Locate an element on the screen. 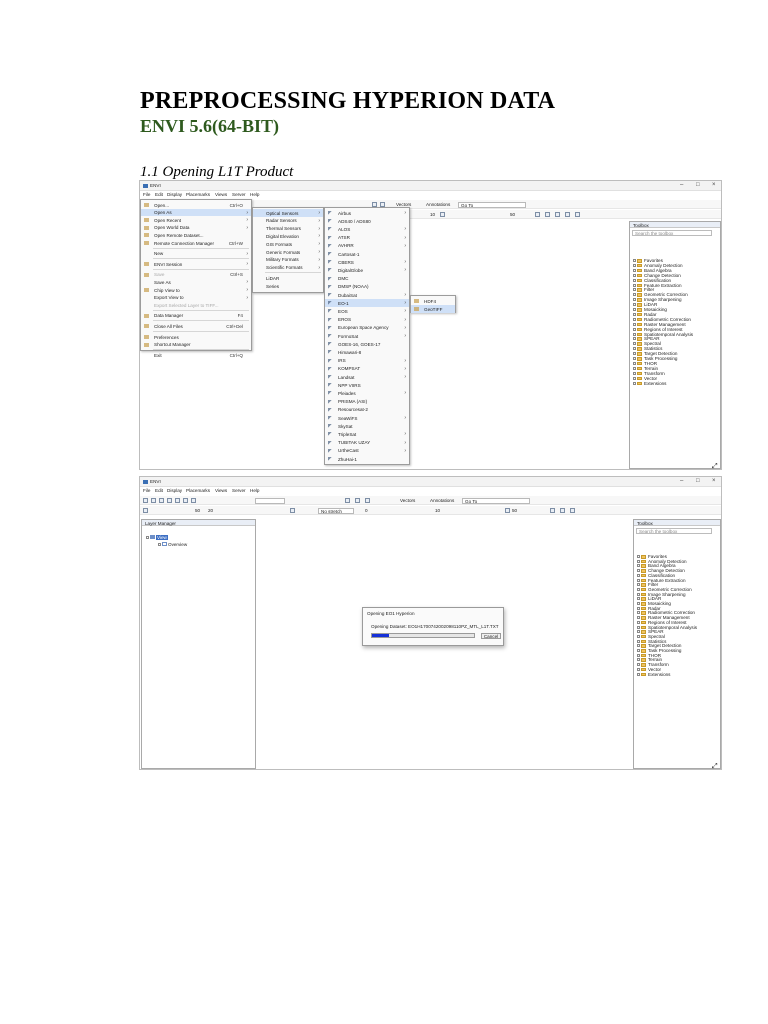  histogram-icon is located at coordinates (547, 214).